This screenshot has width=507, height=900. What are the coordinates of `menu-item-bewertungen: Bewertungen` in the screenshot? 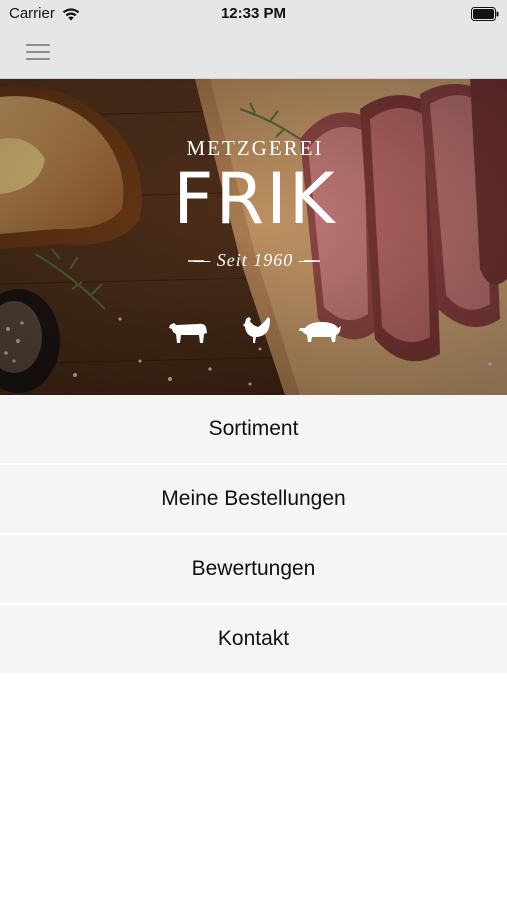 It's located at (253, 569).